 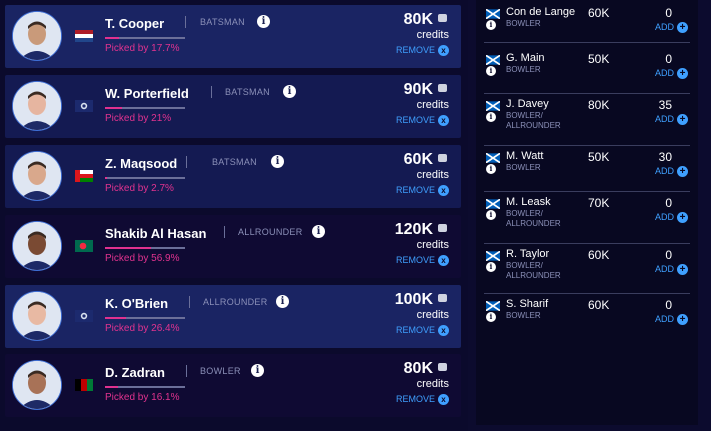 What do you see at coordinates (156, 233) in the screenshot?
I see `player-name: Shakib Al Hasan` at bounding box center [156, 233].